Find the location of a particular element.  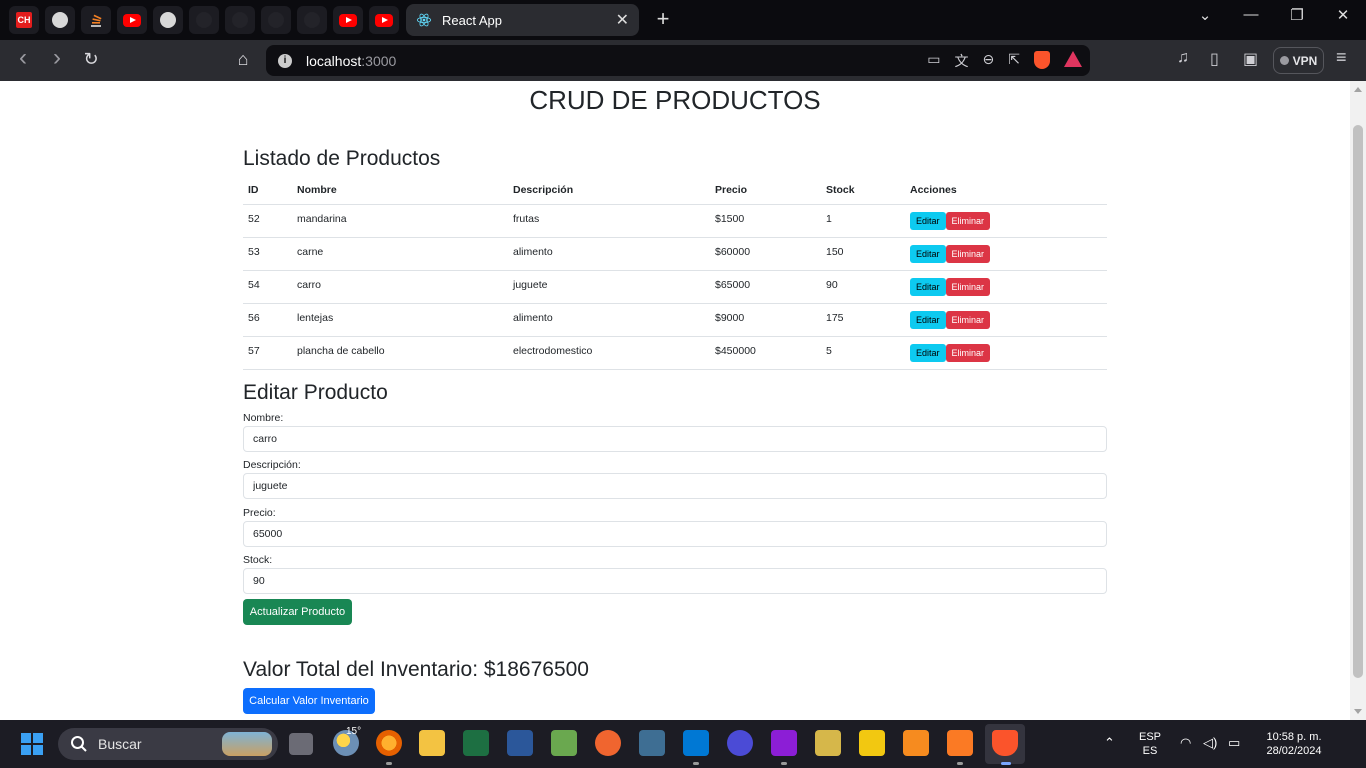

menu-icon: ≡ is located at coordinates (1341, 57).